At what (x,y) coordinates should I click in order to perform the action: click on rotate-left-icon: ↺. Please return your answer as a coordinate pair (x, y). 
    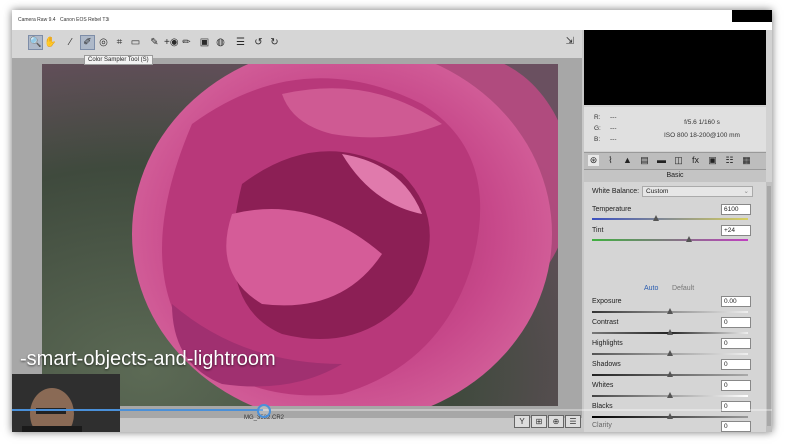
    Looking at the image, I should click on (258, 42).